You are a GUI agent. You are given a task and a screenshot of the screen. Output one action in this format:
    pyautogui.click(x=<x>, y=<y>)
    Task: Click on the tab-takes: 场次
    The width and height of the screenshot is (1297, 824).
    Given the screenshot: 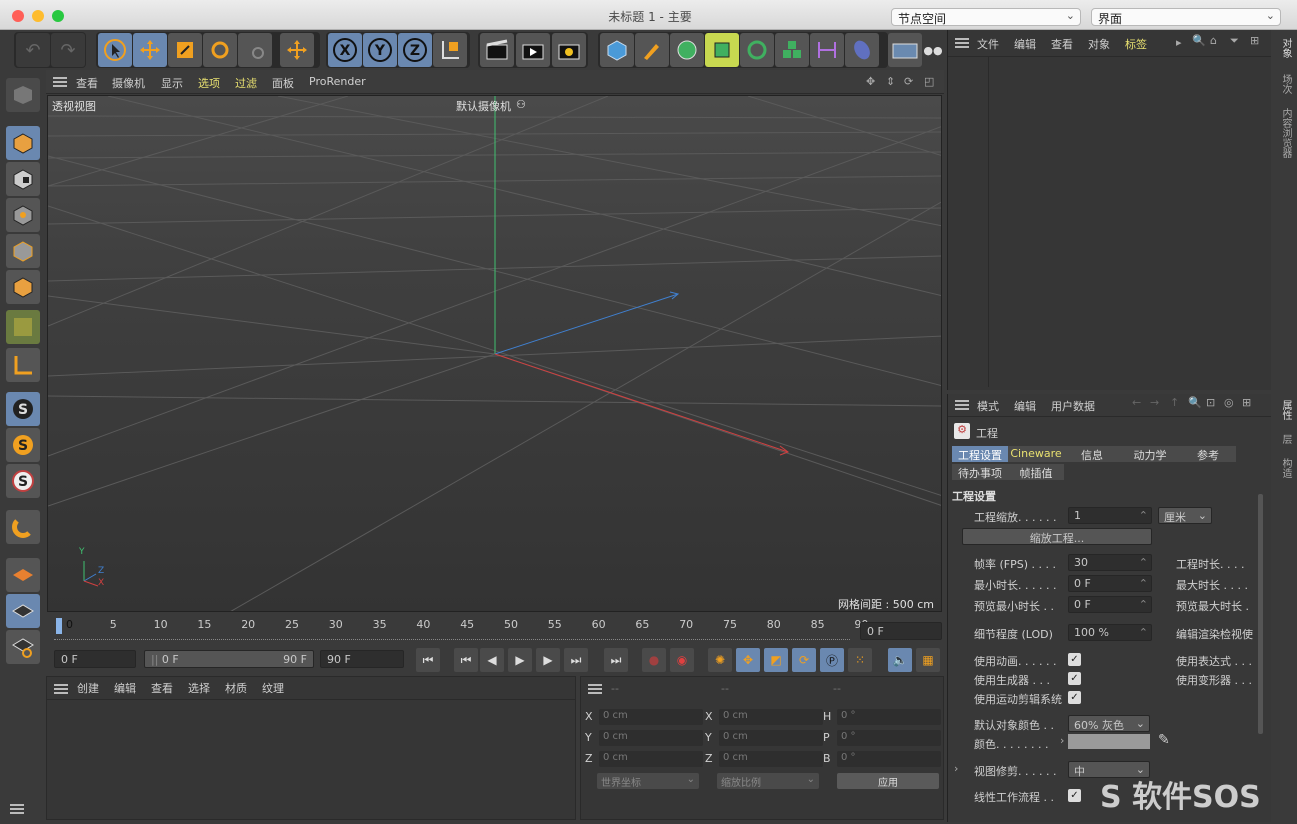 What is the action you would take?
    pyautogui.click(x=1285, y=84)
    